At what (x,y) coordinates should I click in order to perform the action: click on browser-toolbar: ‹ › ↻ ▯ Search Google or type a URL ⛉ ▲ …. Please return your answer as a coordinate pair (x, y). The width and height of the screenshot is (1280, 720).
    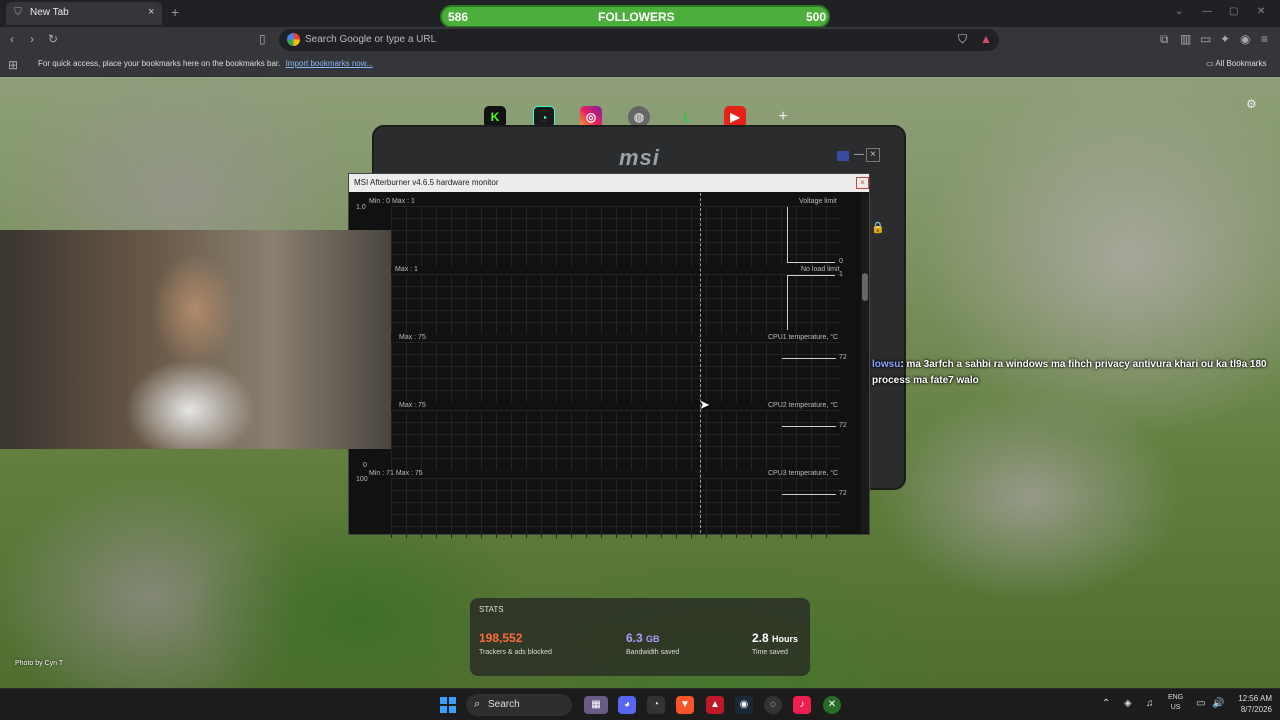
    Looking at the image, I should click on (640, 40).